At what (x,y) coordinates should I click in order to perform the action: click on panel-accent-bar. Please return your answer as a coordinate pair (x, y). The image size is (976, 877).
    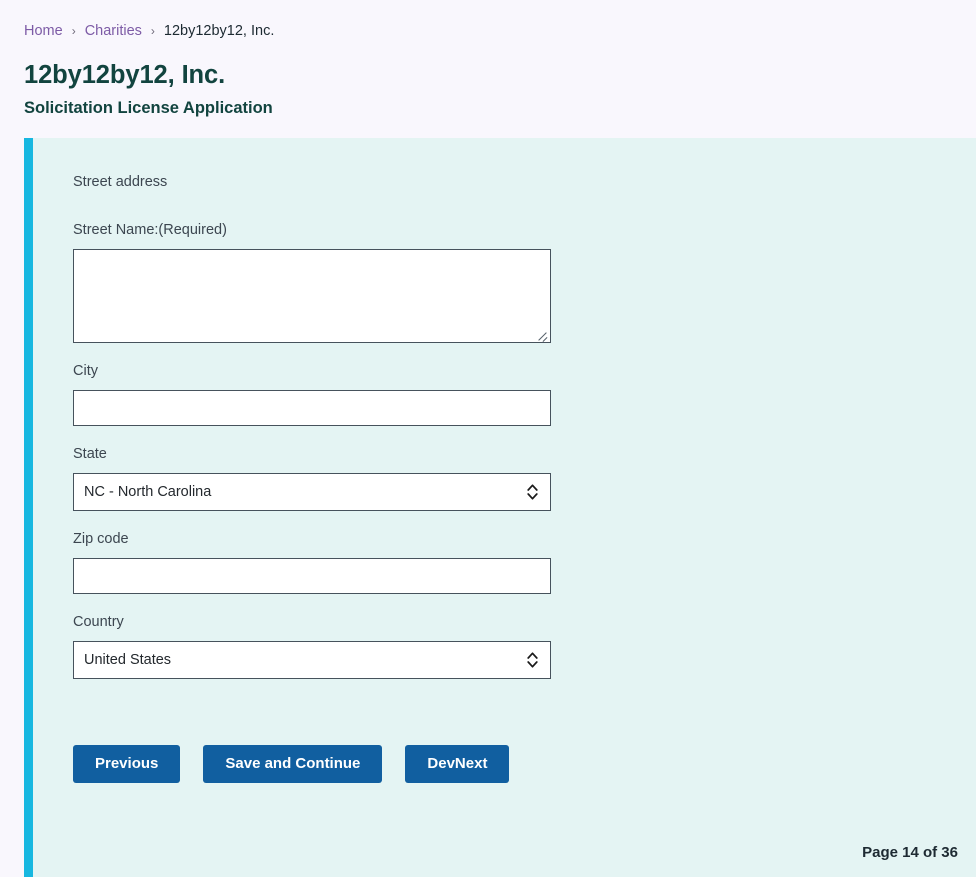
    Looking at the image, I should click on (28, 507).